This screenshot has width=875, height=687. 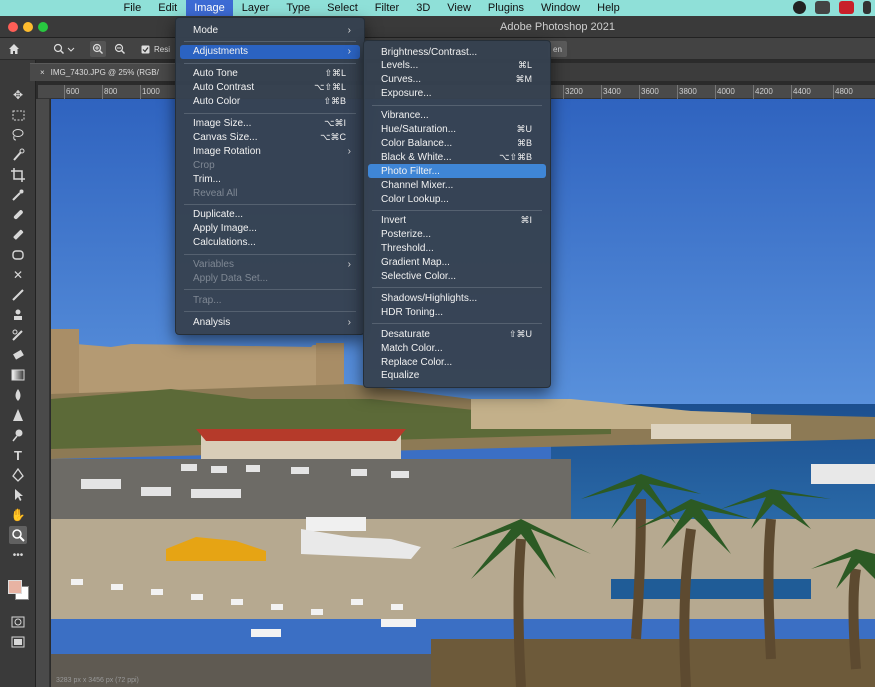 I want to click on menu-item-color-balance: Color Balance... ⌘B, so click(x=457, y=143).